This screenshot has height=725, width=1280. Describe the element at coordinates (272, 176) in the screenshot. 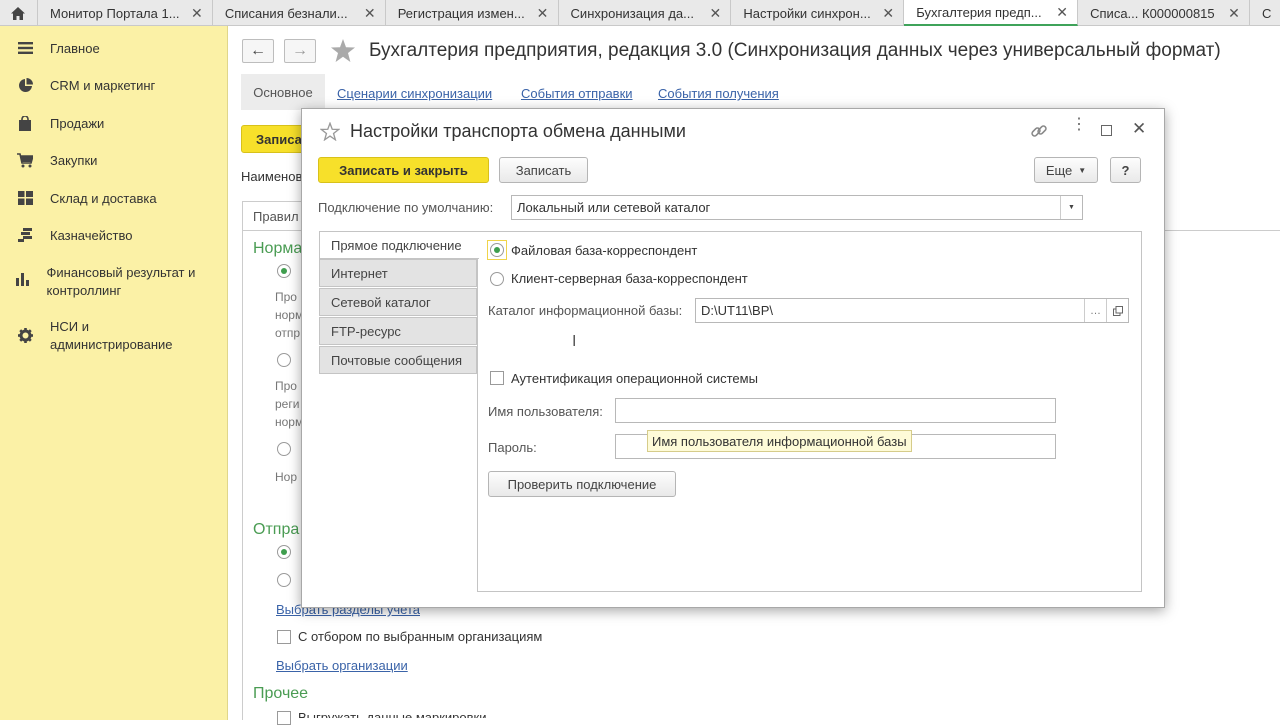

I see `name-label: Наименов` at that location.